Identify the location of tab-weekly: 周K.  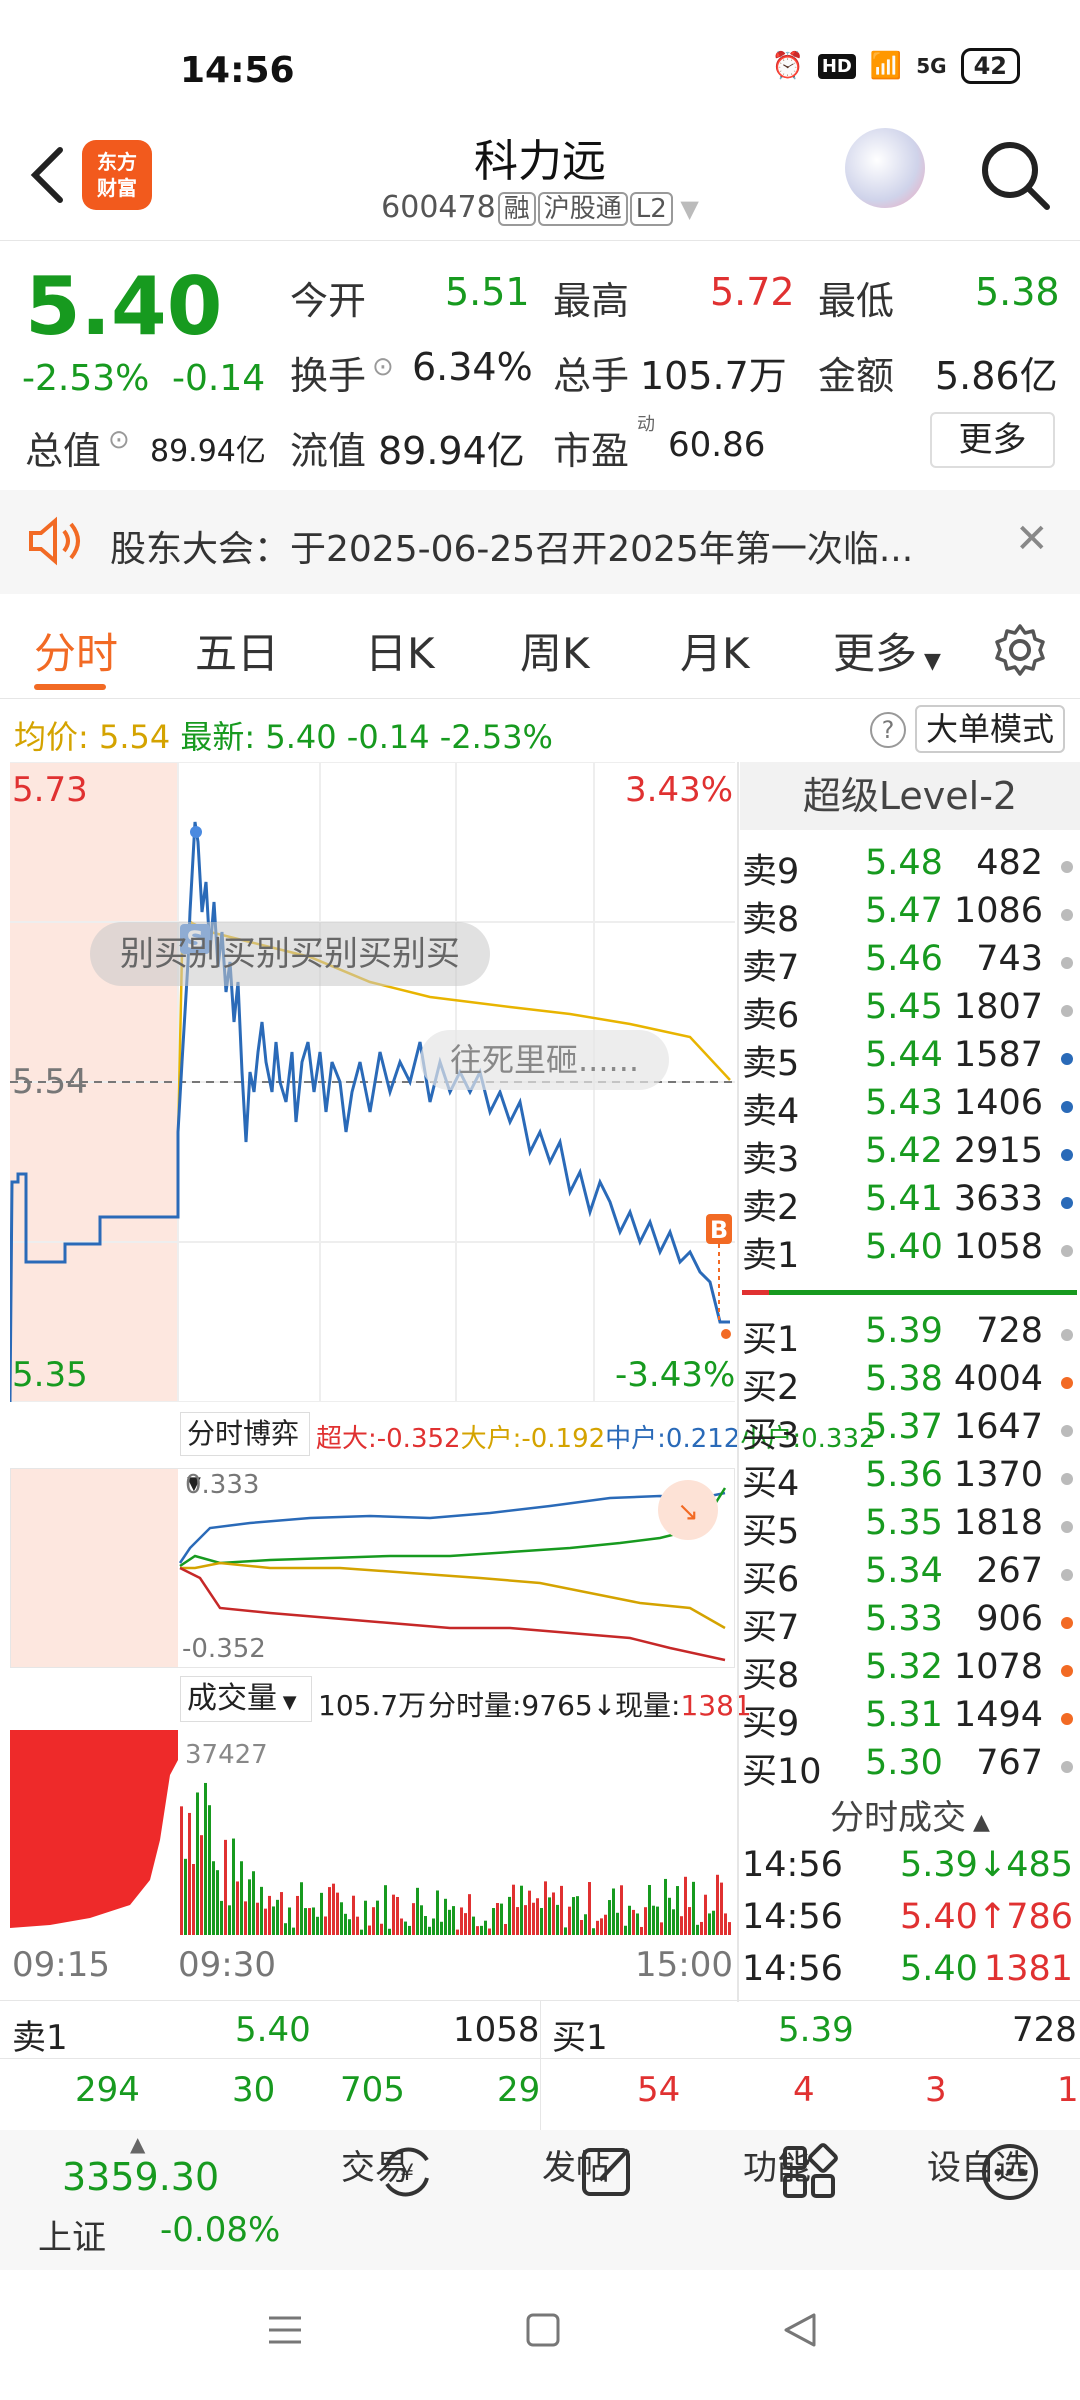
(555, 650).